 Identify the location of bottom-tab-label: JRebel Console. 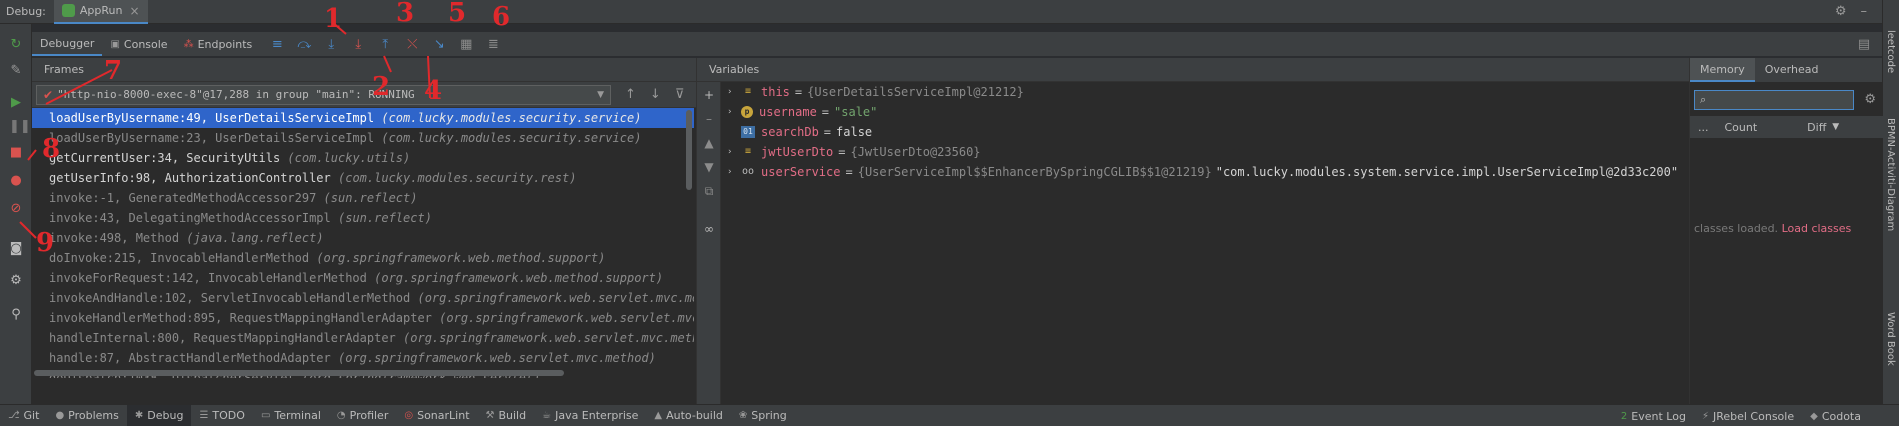
(1753, 416).